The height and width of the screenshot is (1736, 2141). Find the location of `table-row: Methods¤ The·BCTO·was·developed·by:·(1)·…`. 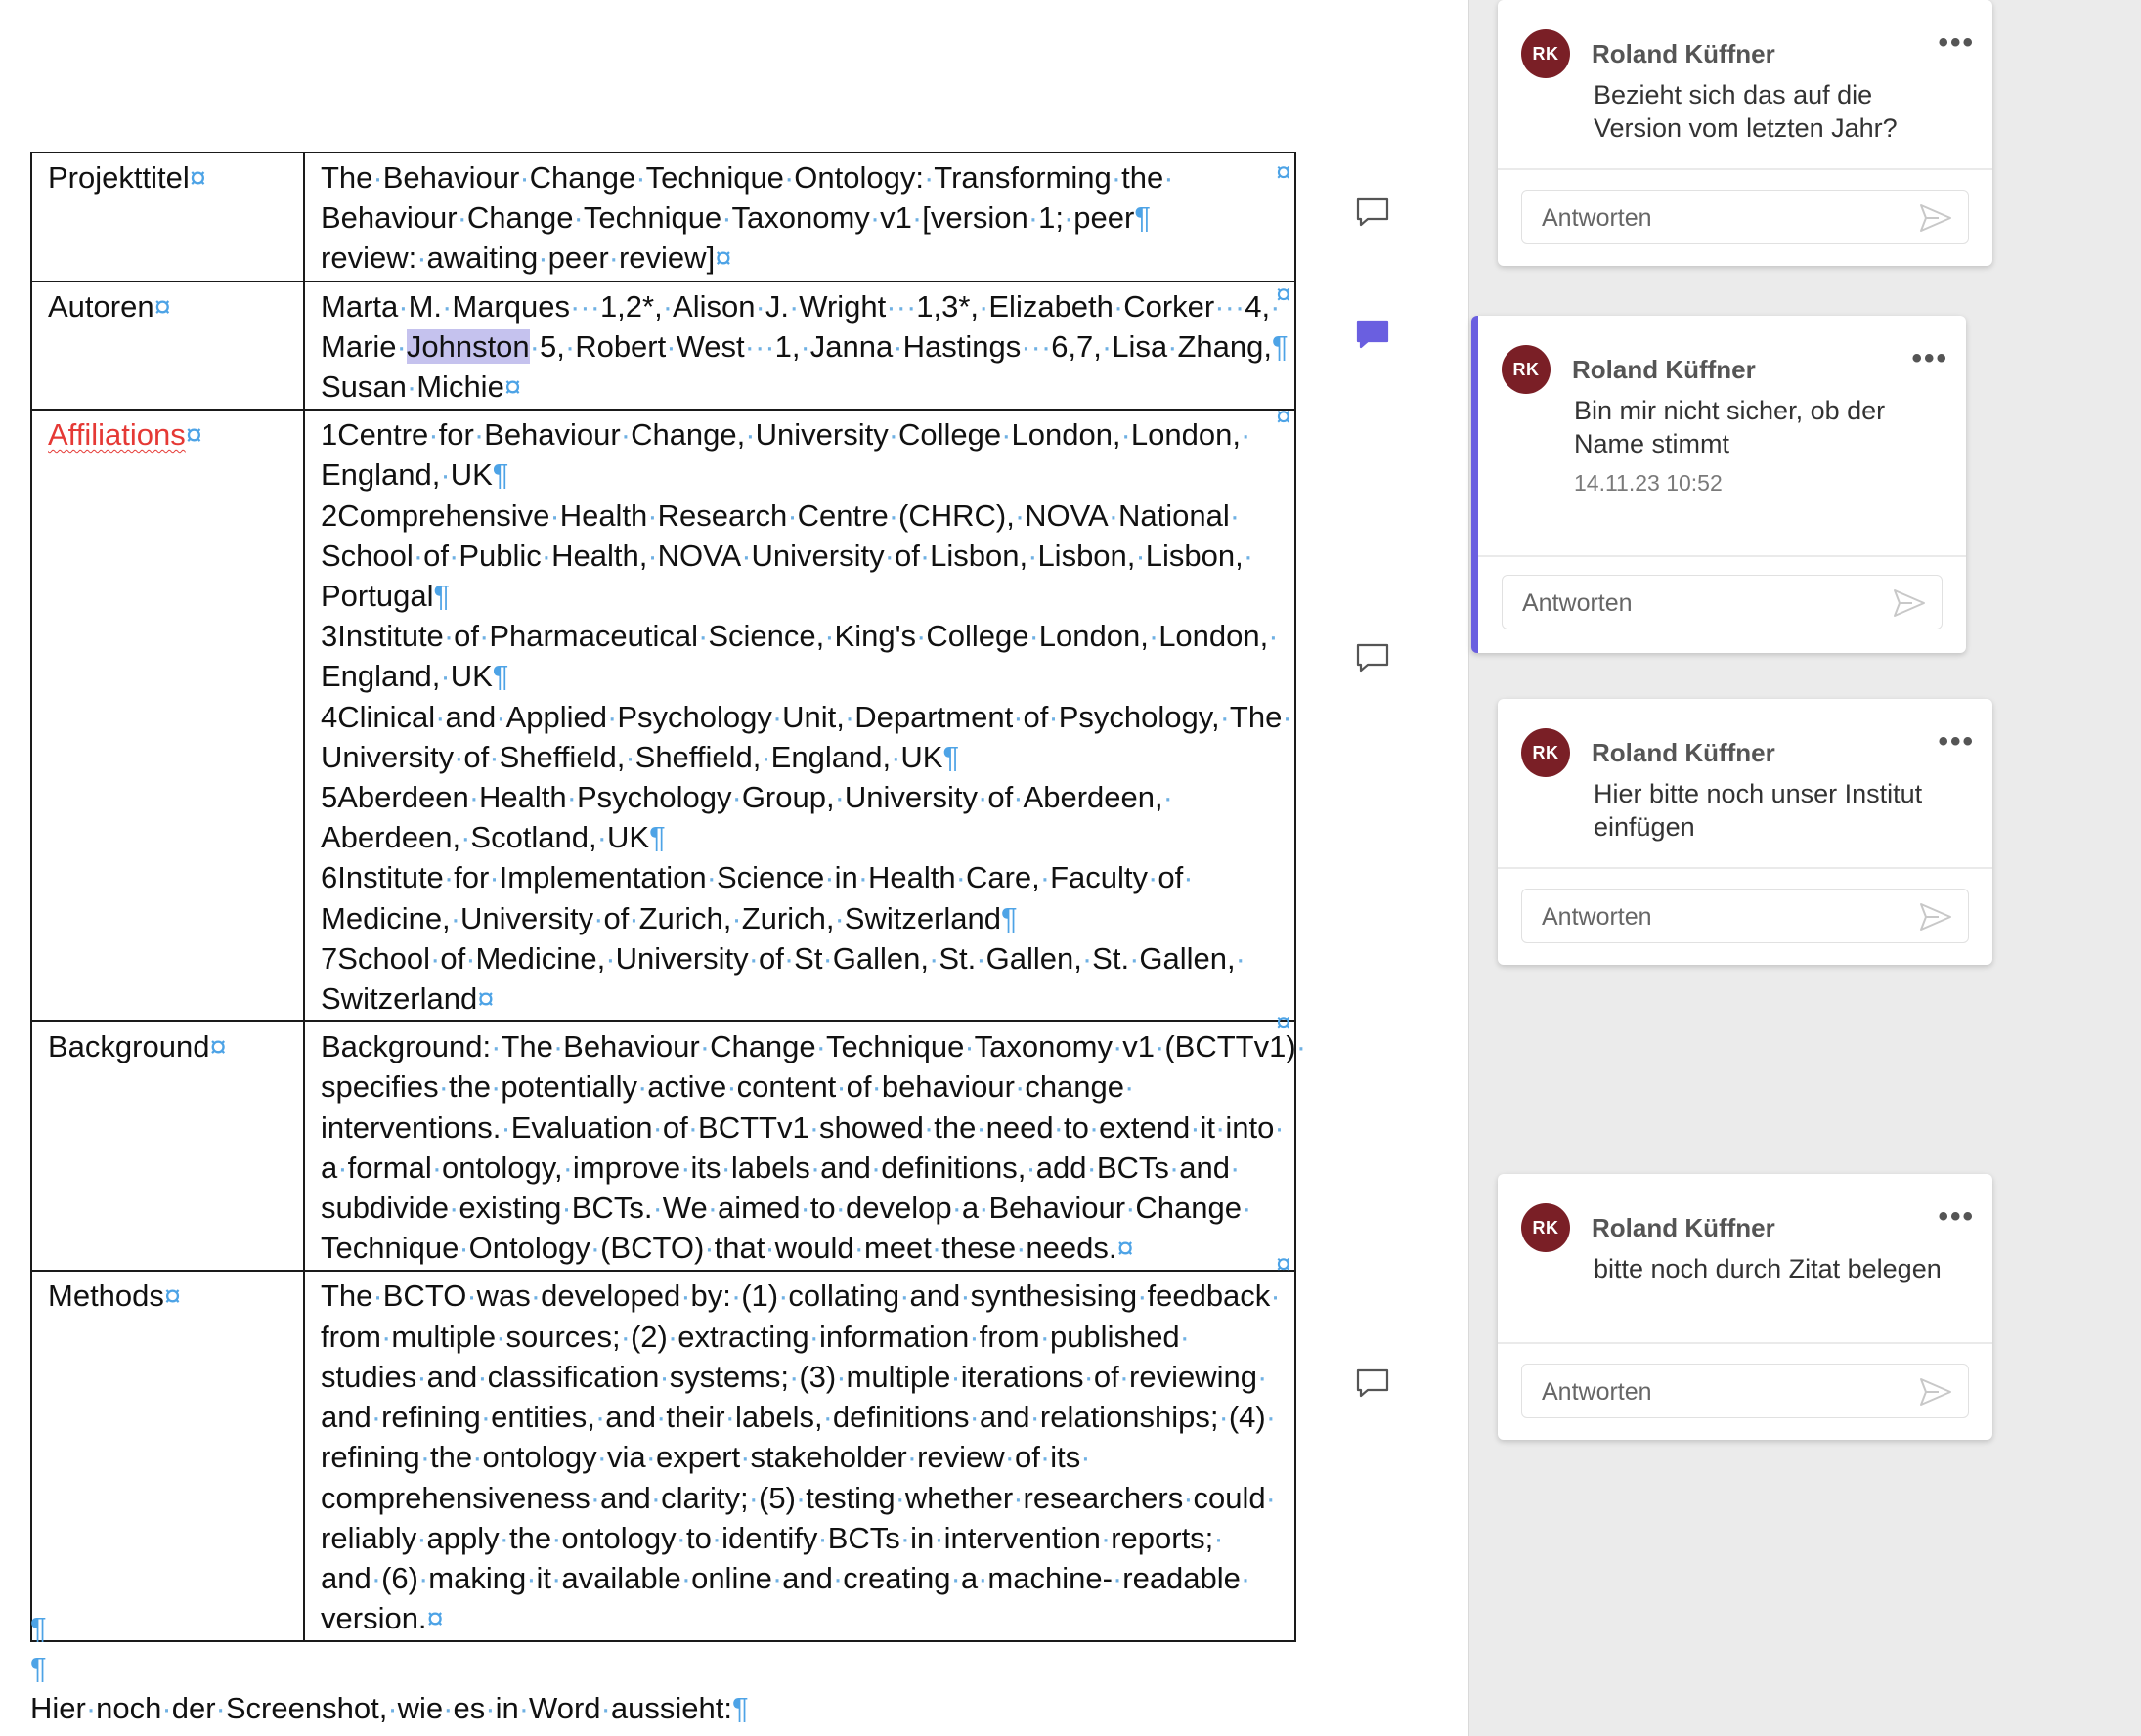

table-row: Methods¤ The·BCTO·was·developed·by:·(1)·… is located at coordinates (663, 1456).